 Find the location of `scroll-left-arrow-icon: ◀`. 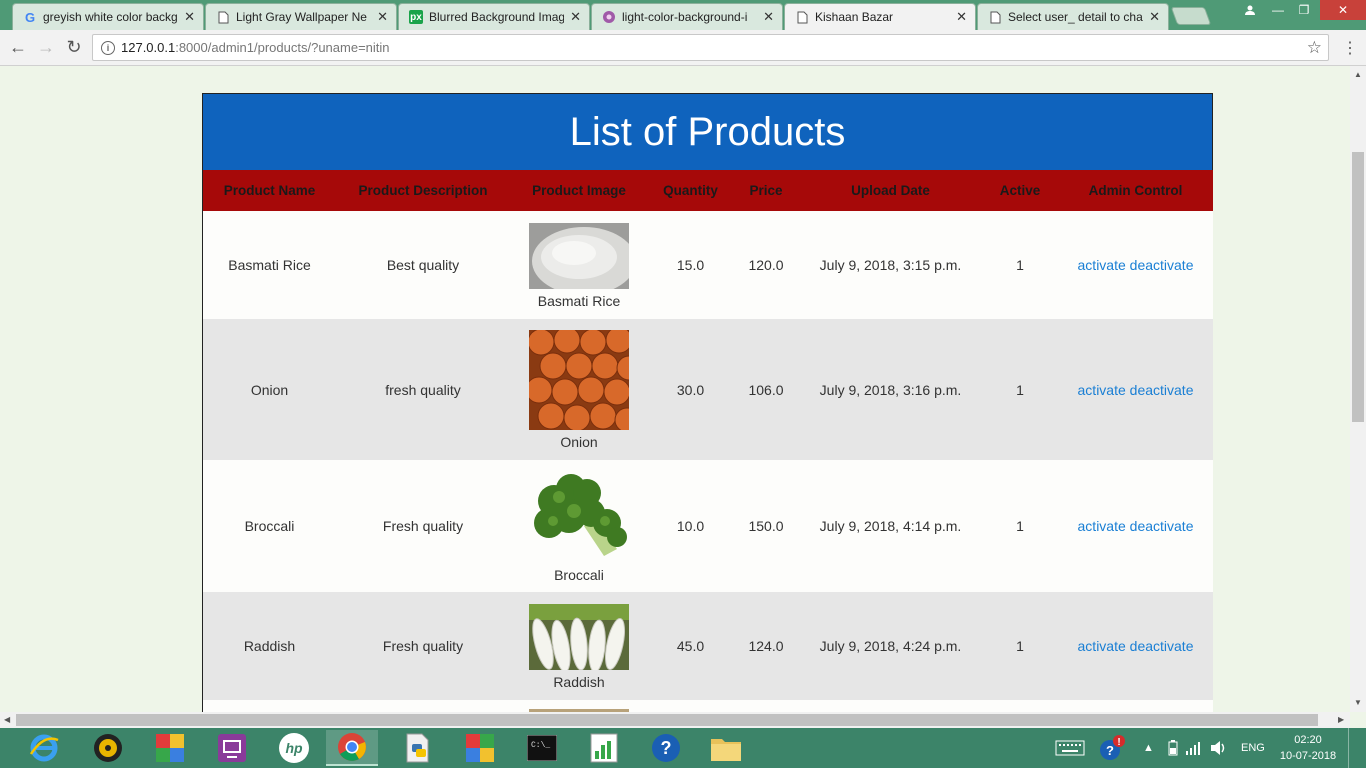

scroll-left-arrow-icon: ◀ is located at coordinates (7, 719).